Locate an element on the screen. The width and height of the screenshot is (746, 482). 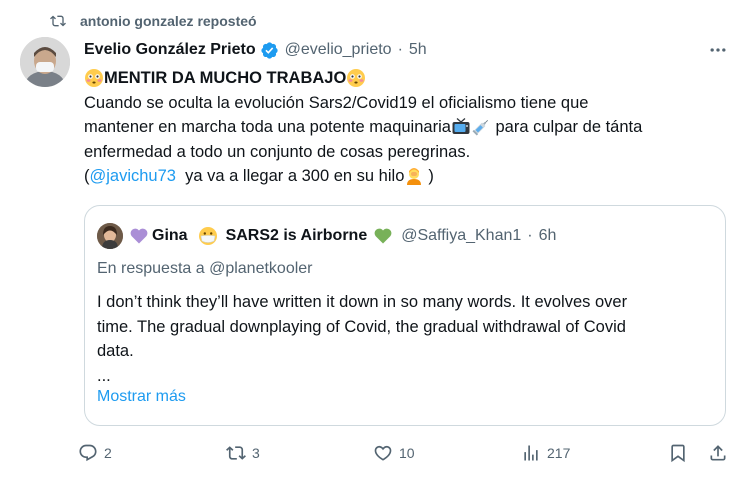
quoted-text-line: data. is located at coordinates (115, 351).